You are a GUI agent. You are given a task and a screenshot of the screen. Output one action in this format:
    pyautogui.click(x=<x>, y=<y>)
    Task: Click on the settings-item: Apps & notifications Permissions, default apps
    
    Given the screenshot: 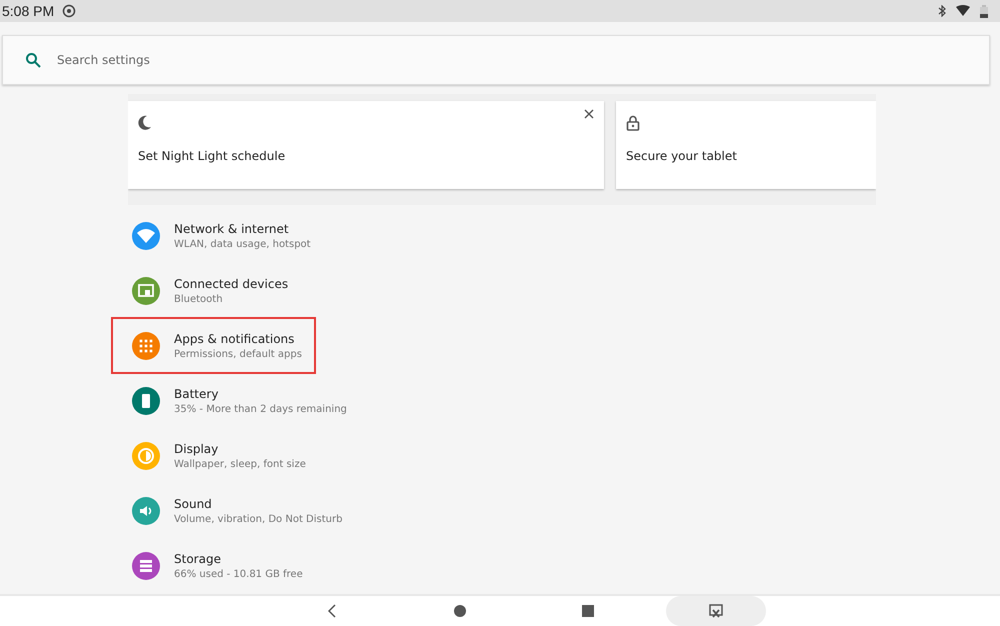 What is the action you would take?
    pyautogui.click(x=213, y=345)
    